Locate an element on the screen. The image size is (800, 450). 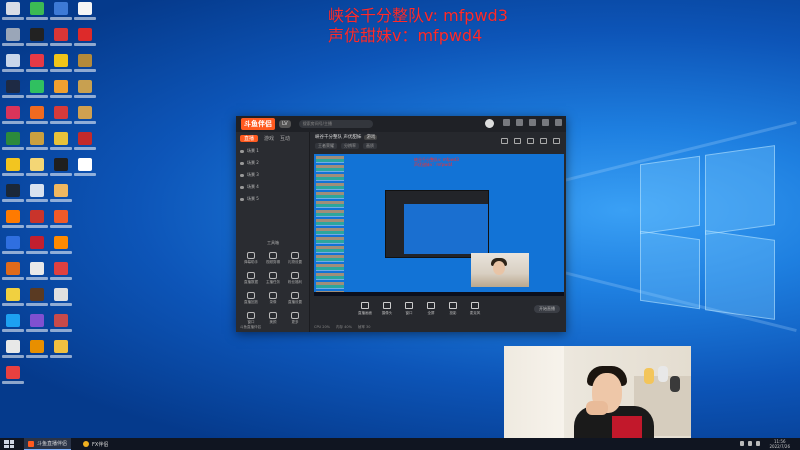
tool-item: 窗口 is located at coordinates (251, 318).